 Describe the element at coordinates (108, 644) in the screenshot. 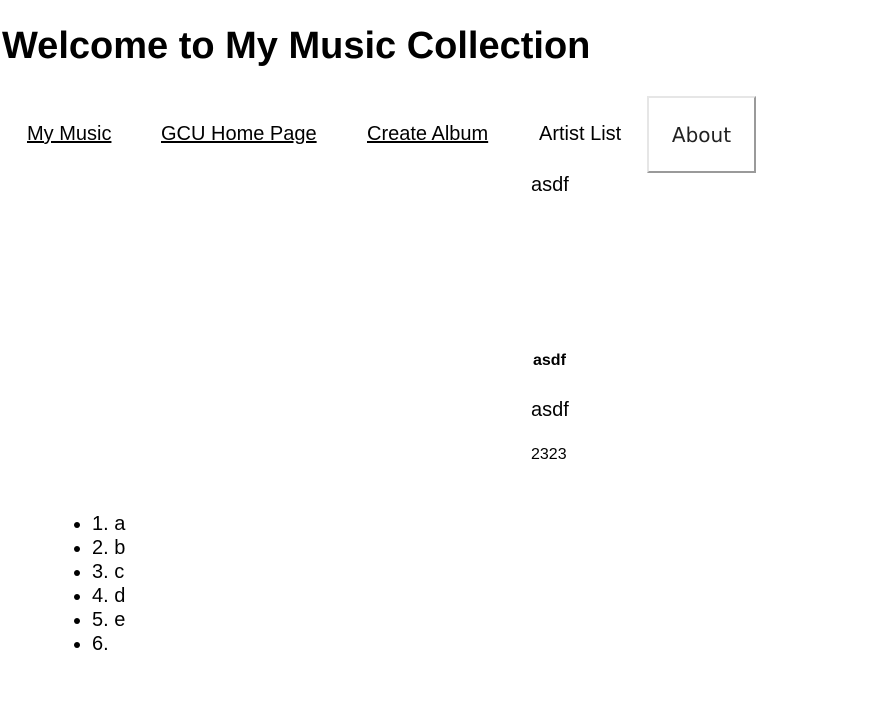

I see `track-item: 6.` at that location.